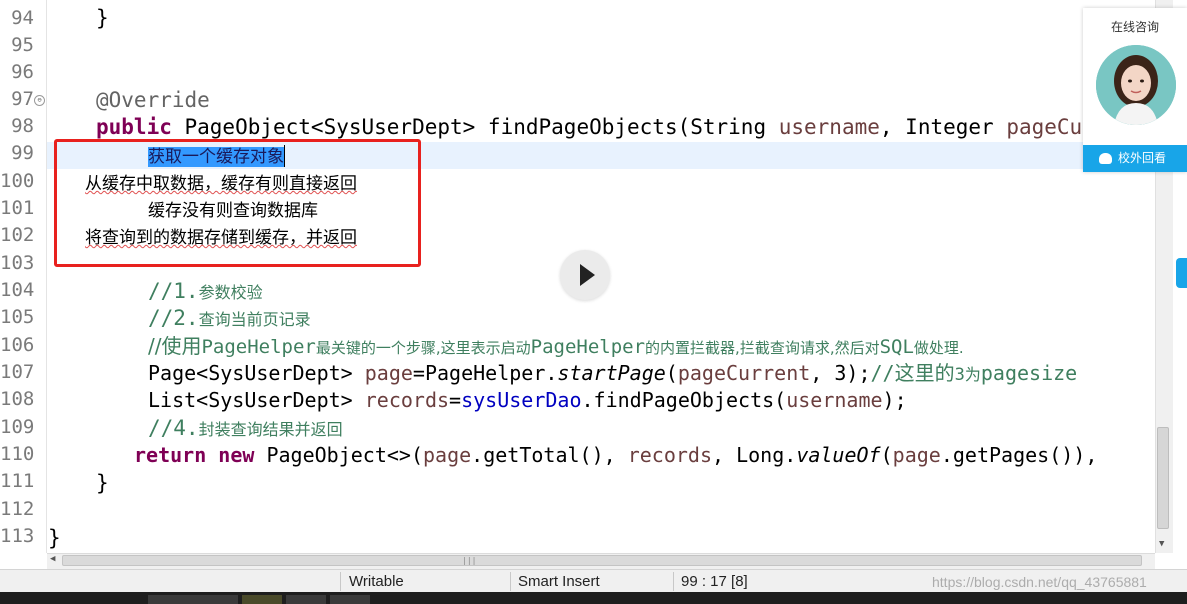  Describe the element at coordinates (762, 348) in the screenshot. I see `comment-text: 的内置拦截器,拦截查询请求,然后对` at that location.